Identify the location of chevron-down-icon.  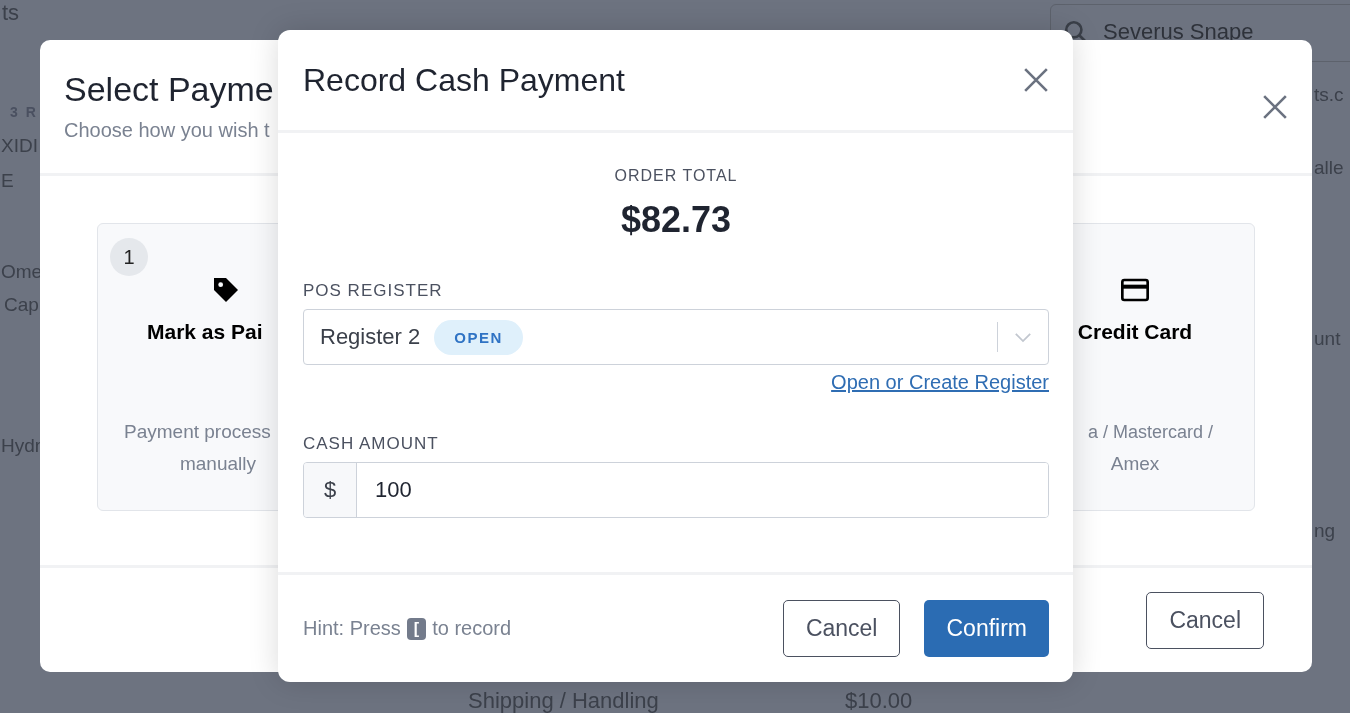
(1023, 337).